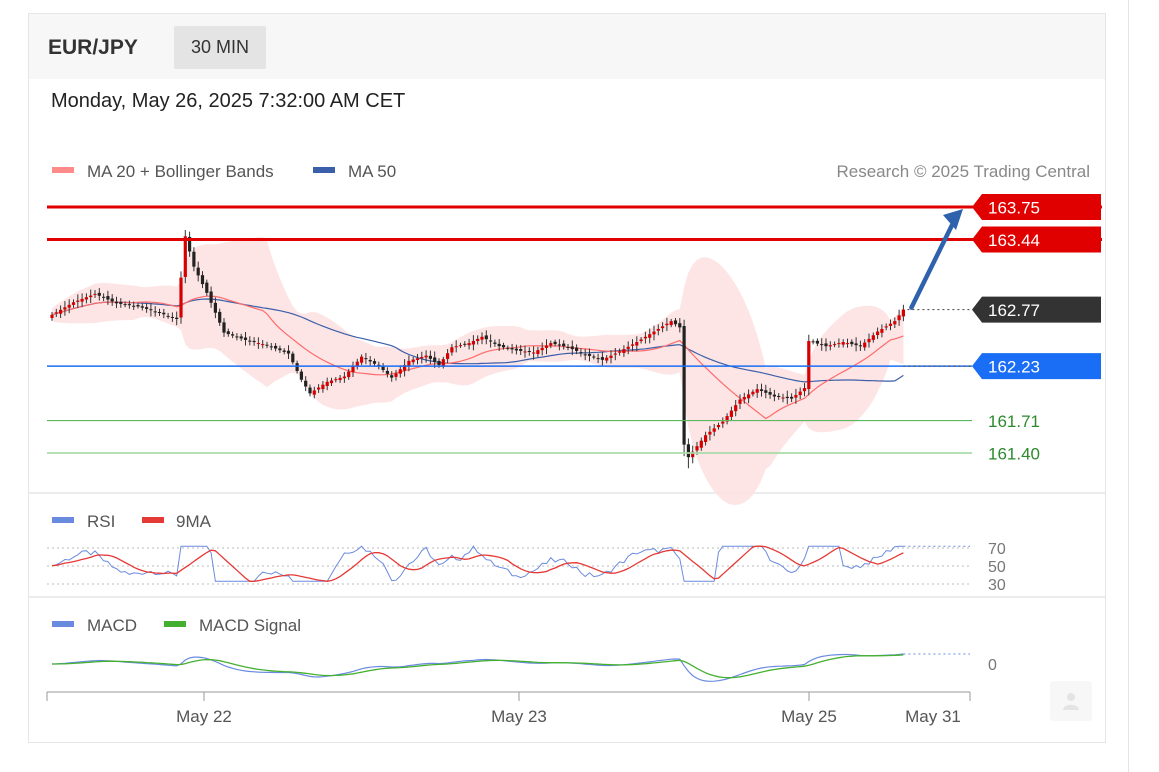 Image resolution: width=1159 pixels, height=772 pixels. I want to click on level-label: 162.77, so click(1014, 310).